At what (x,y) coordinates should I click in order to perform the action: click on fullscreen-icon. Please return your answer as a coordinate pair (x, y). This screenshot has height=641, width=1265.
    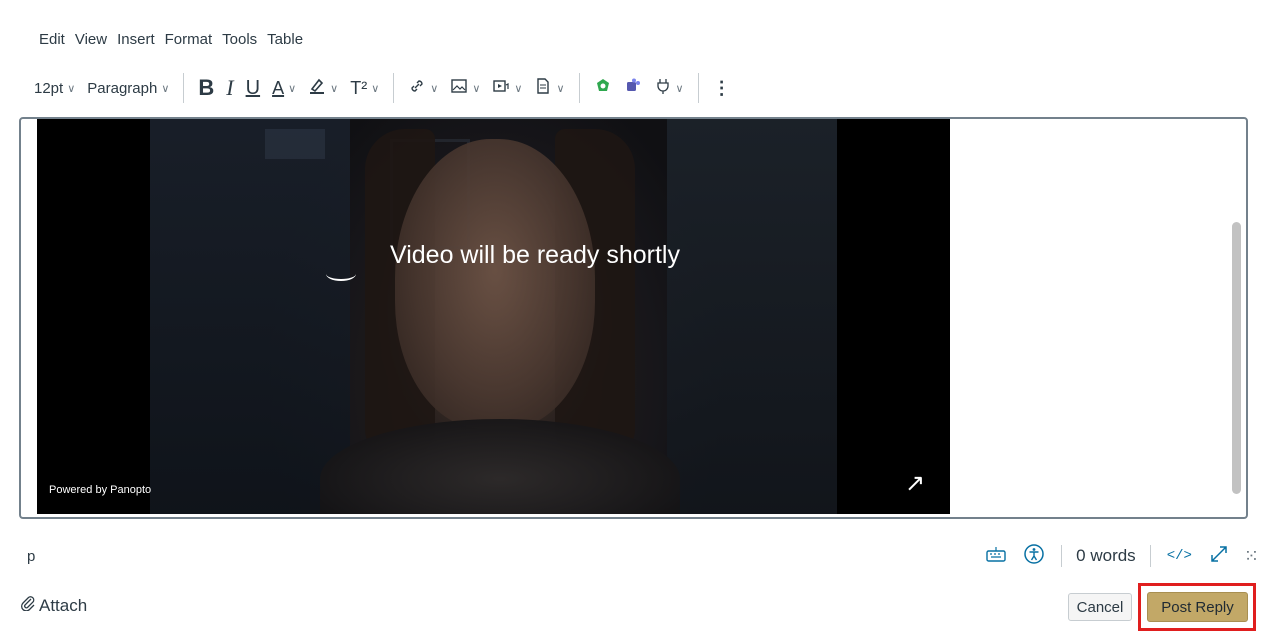
    Looking at the image, I should click on (1219, 556).